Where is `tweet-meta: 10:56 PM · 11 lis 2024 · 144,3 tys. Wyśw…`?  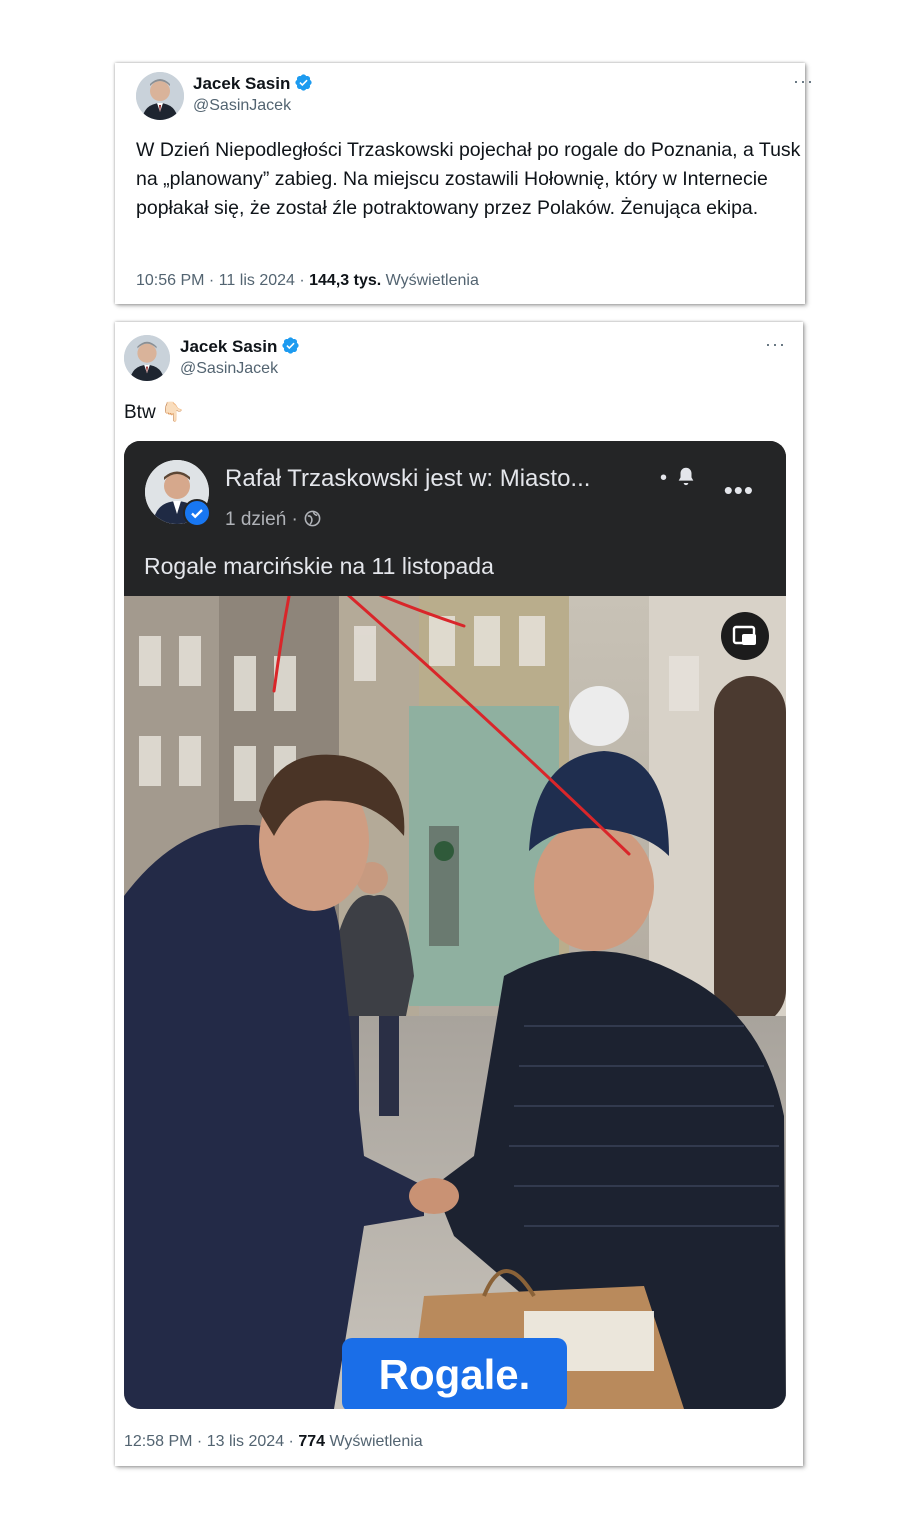 tweet-meta: 10:56 PM · 11 lis 2024 · 144,3 tys. Wyśw… is located at coordinates (307, 281).